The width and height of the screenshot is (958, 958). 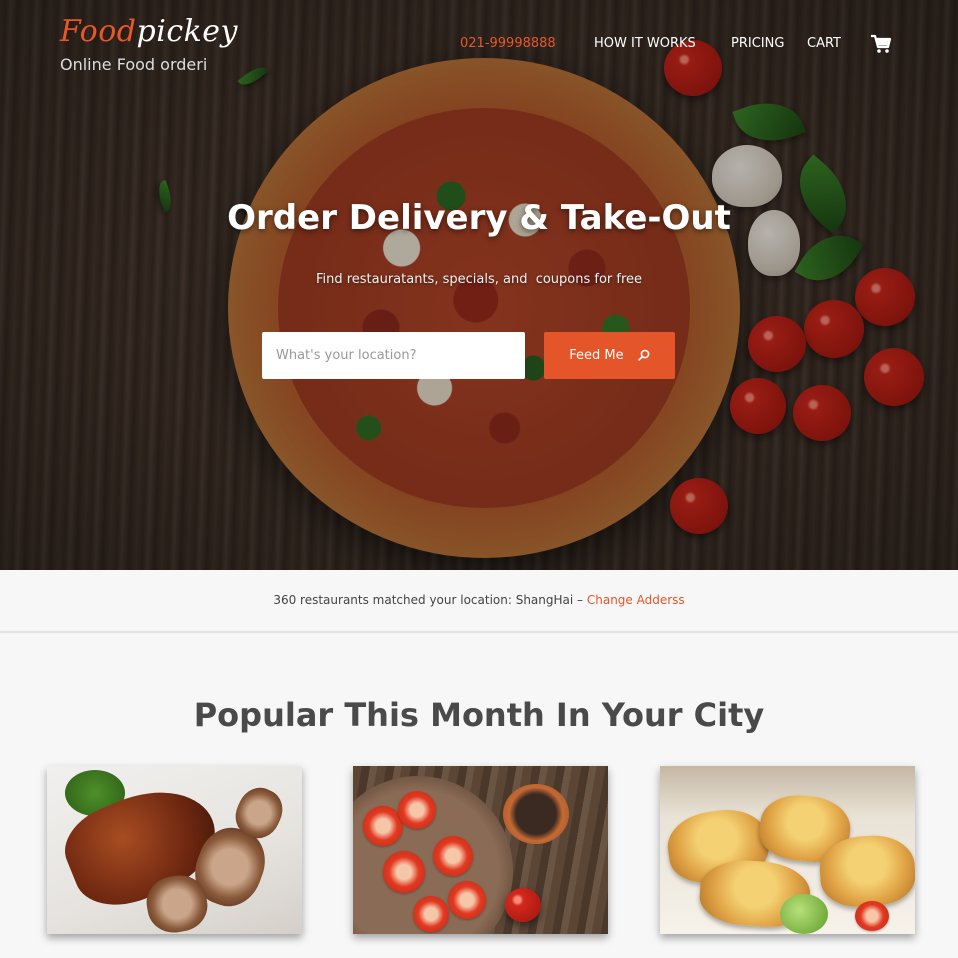 What do you see at coordinates (804, 914) in the screenshot?
I see `lime-image` at bounding box center [804, 914].